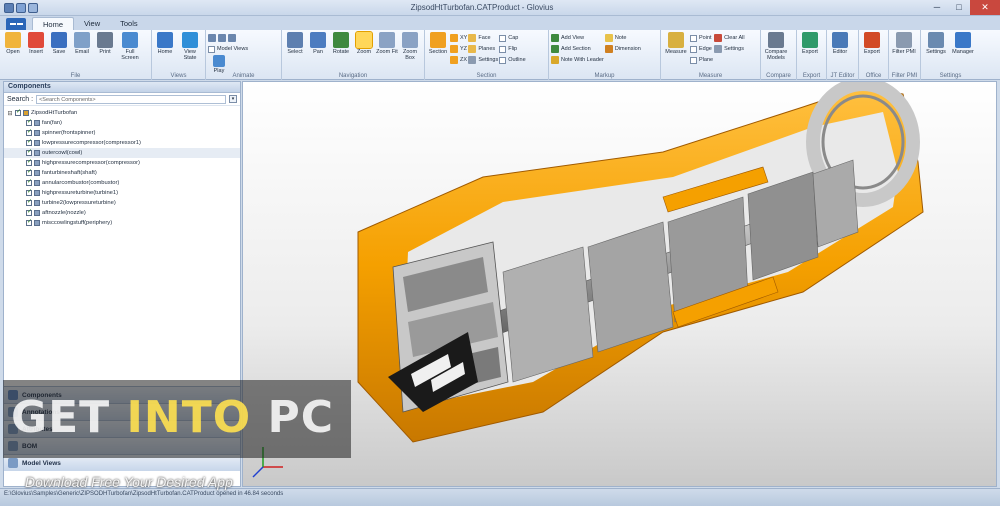  I want to click on tab-home: Home, so click(53, 23).